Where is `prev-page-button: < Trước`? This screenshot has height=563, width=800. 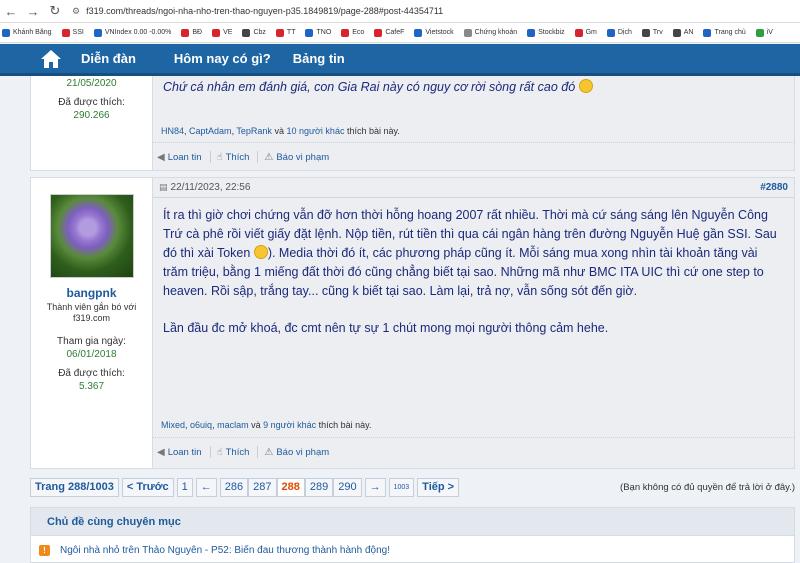 prev-page-button: < Trước is located at coordinates (147, 487).